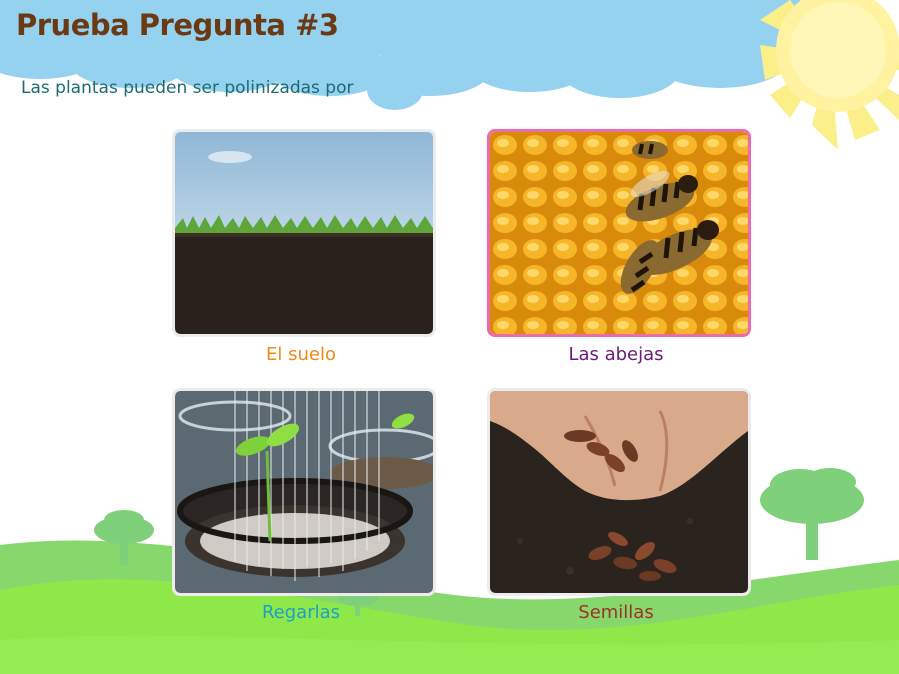  Describe the element at coordinates (187, 88) in the screenshot. I see `question-text: Las plantas pueden ser polinizadas por` at that location.